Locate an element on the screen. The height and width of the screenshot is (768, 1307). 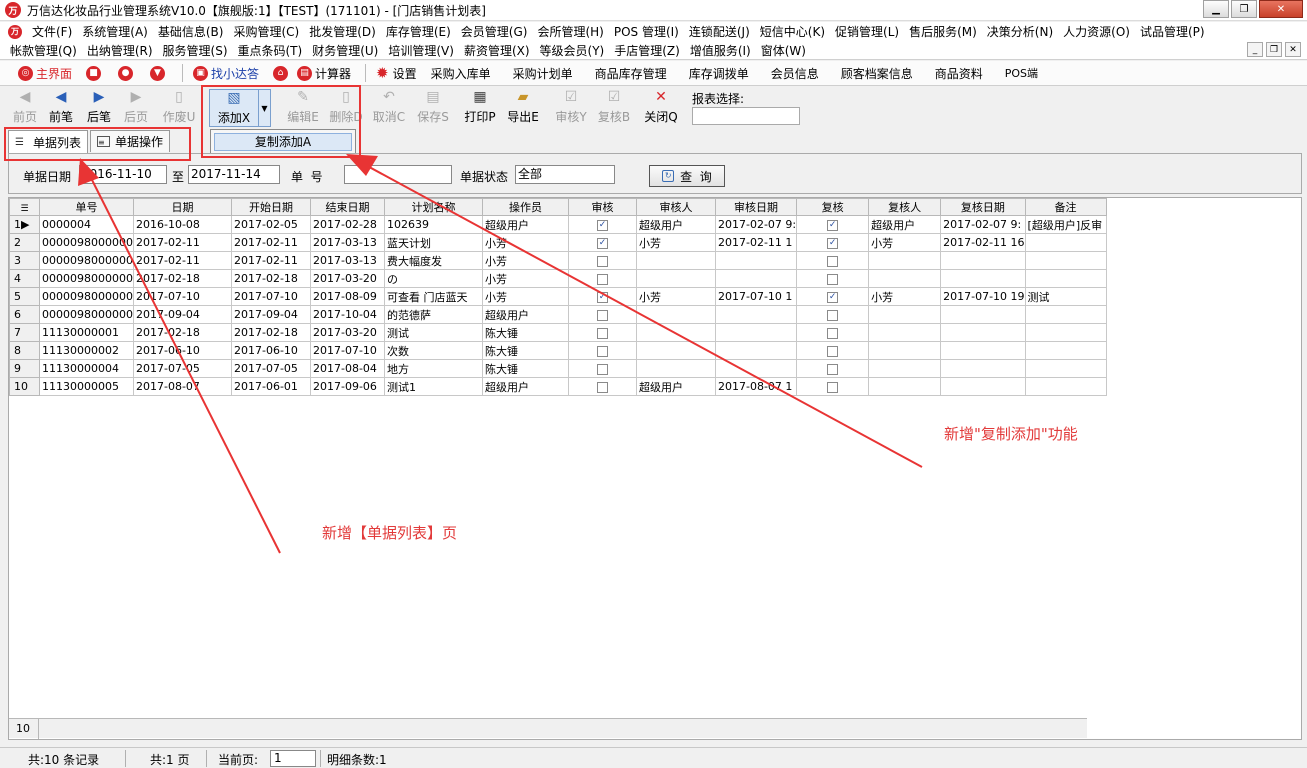
menu-finance: 财务管理(U) is located at coordinates (340, 50).